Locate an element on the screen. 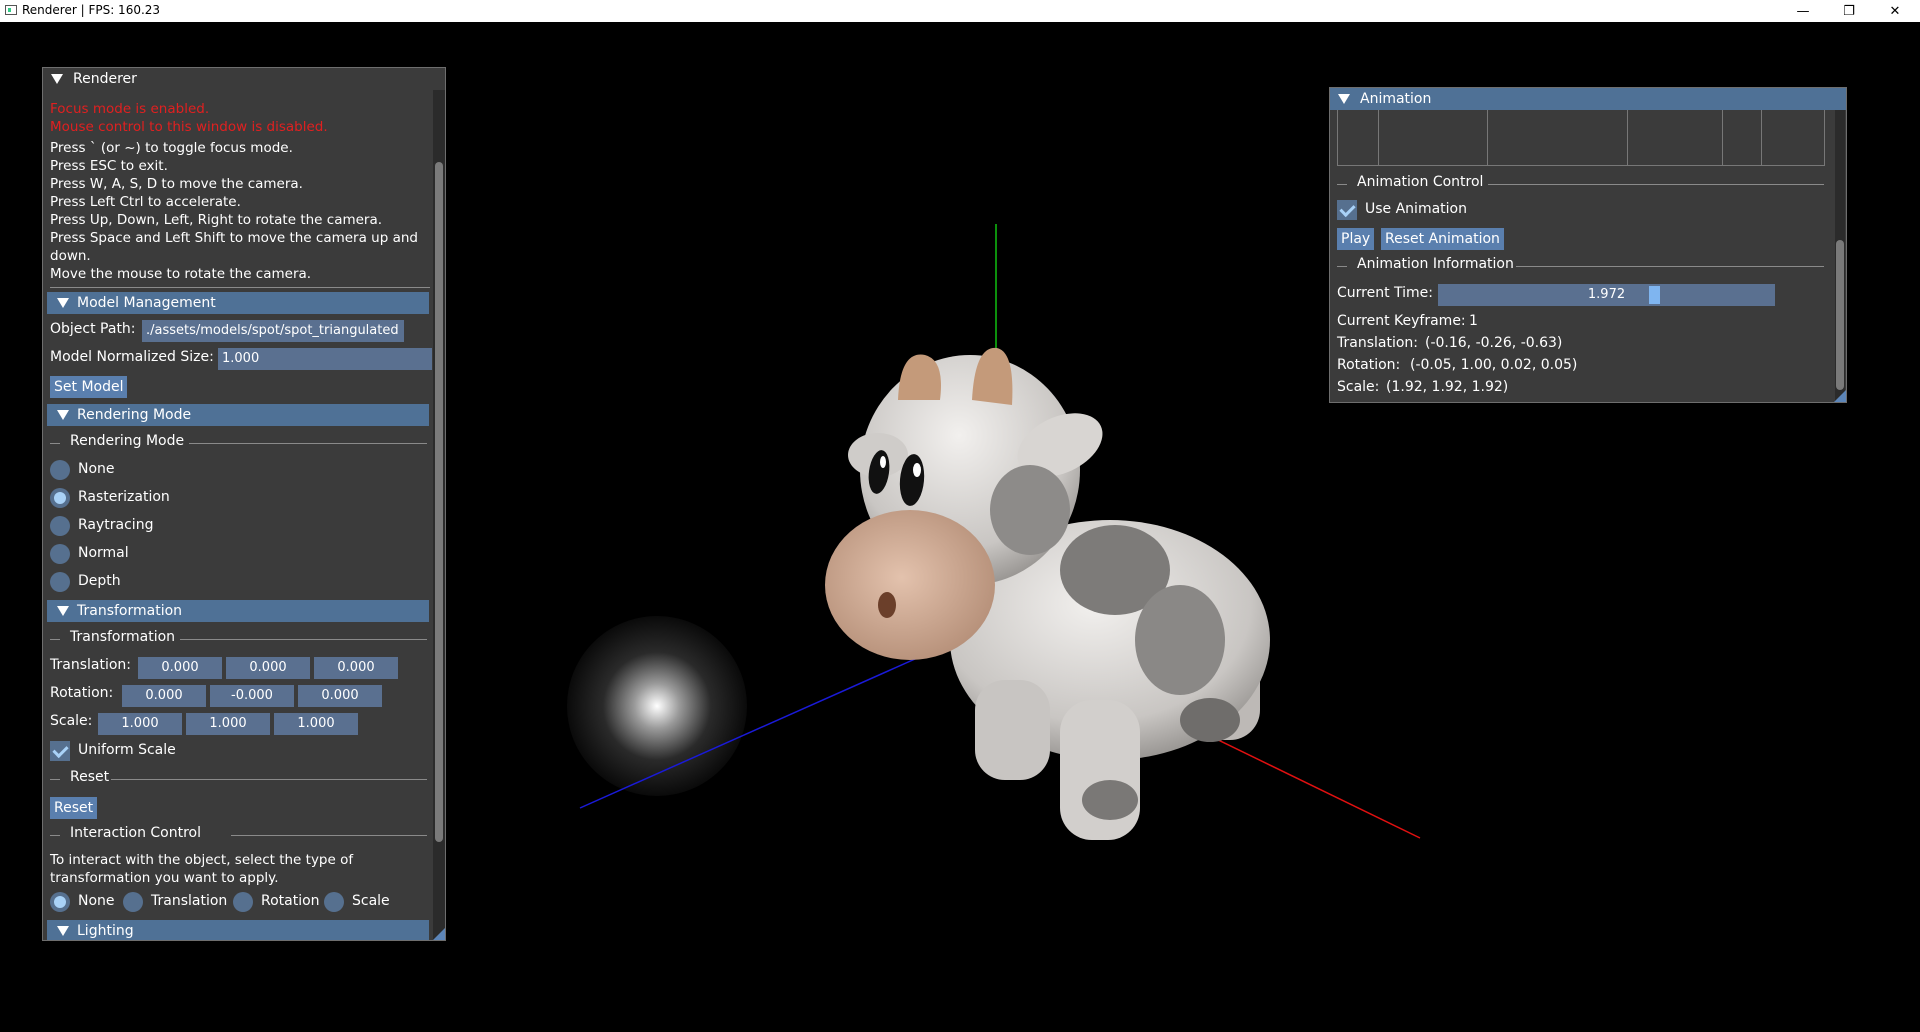  current-time-slider: 1.972 is located at coordinates (1606, 295).